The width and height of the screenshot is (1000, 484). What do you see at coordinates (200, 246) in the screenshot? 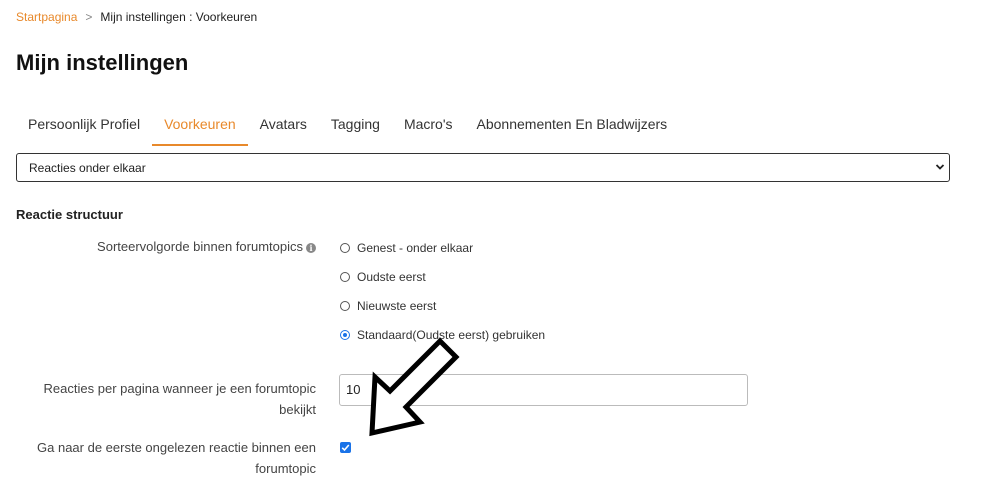
I see `sort-order-label-text: Sorteervolgorde binnen forumtopics` at bounding box center [200, 246].